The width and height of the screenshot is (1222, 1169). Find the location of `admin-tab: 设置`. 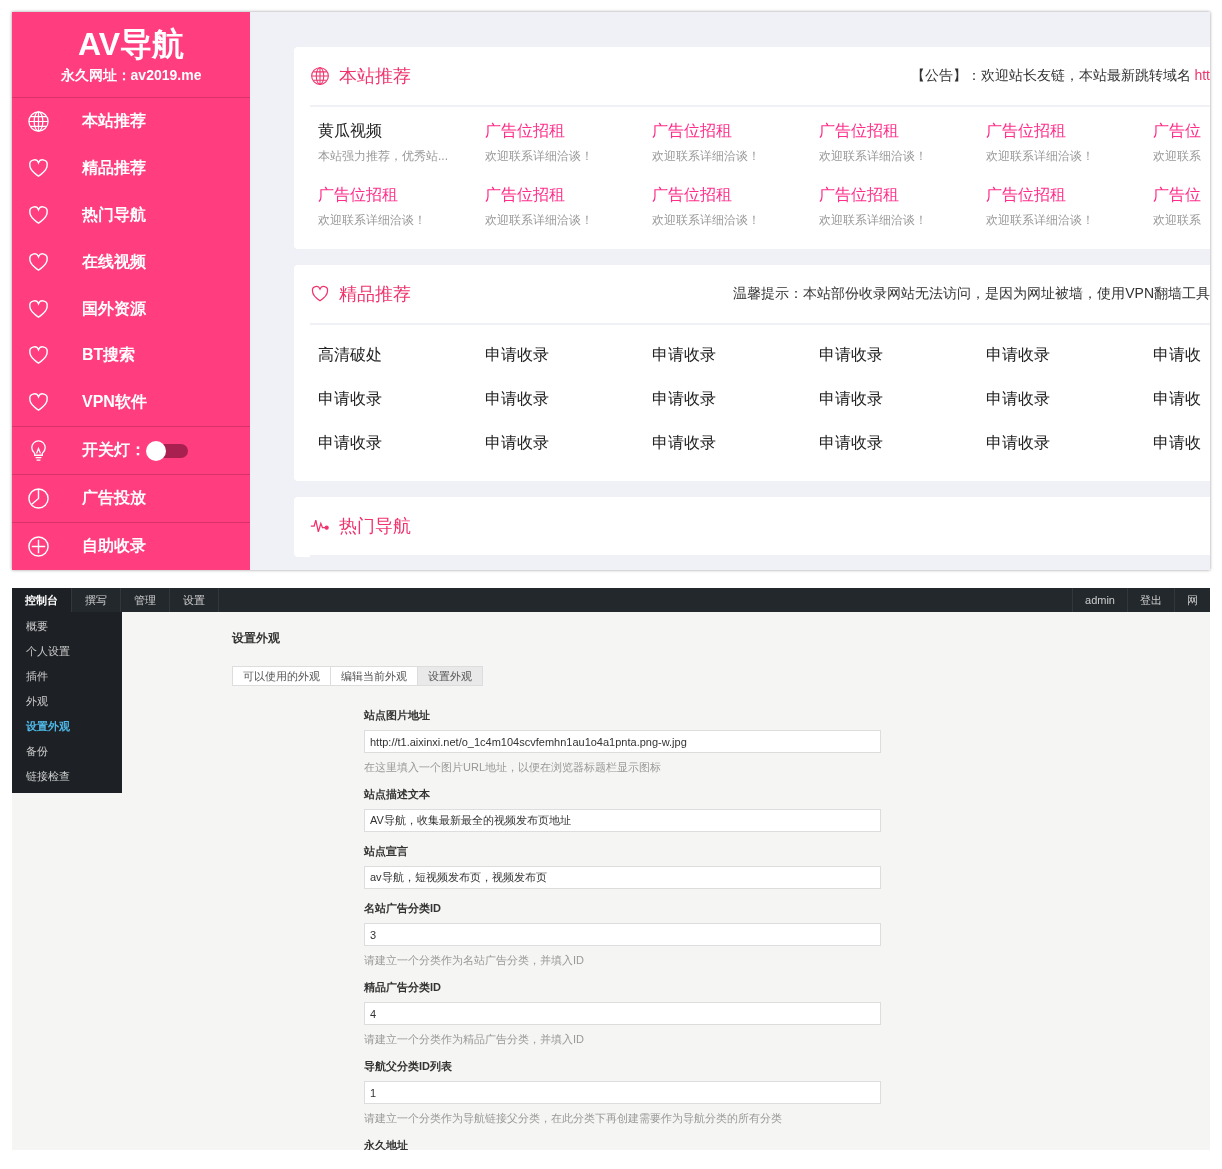

admin-tab: 设置 is located at coordinates (194, 600).